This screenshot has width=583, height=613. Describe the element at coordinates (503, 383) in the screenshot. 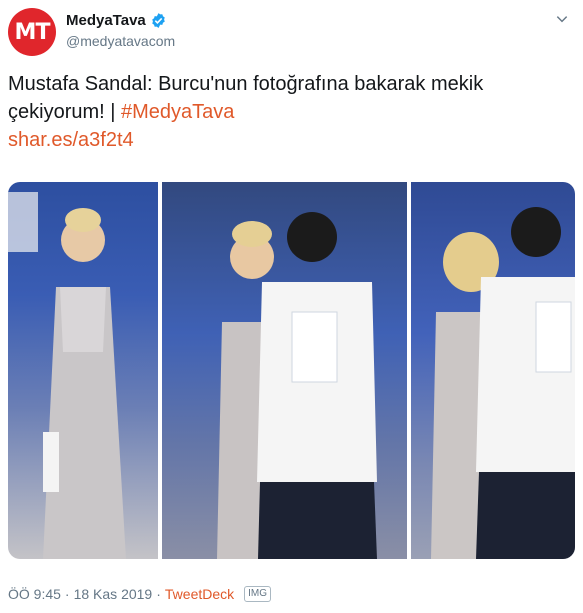

I see `photo-3-illustration` at that location.